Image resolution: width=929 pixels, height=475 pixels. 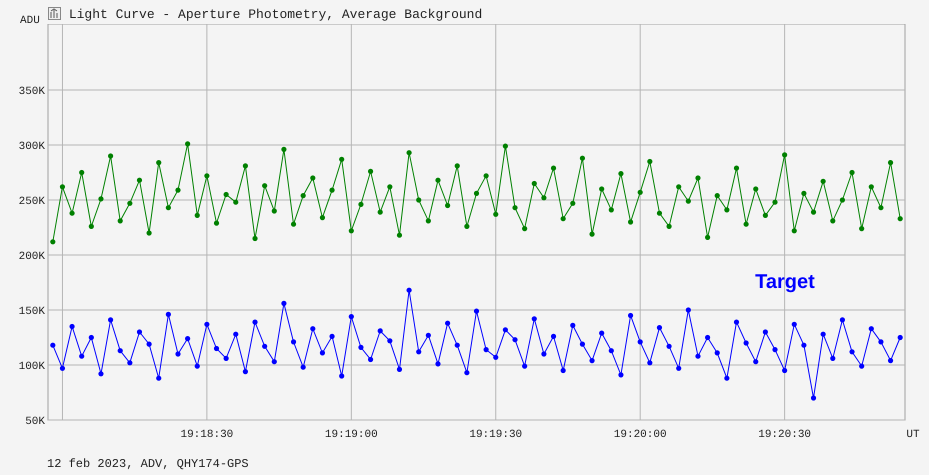 I want to click on x-axis-label: UT, so click(x=913, y=435).